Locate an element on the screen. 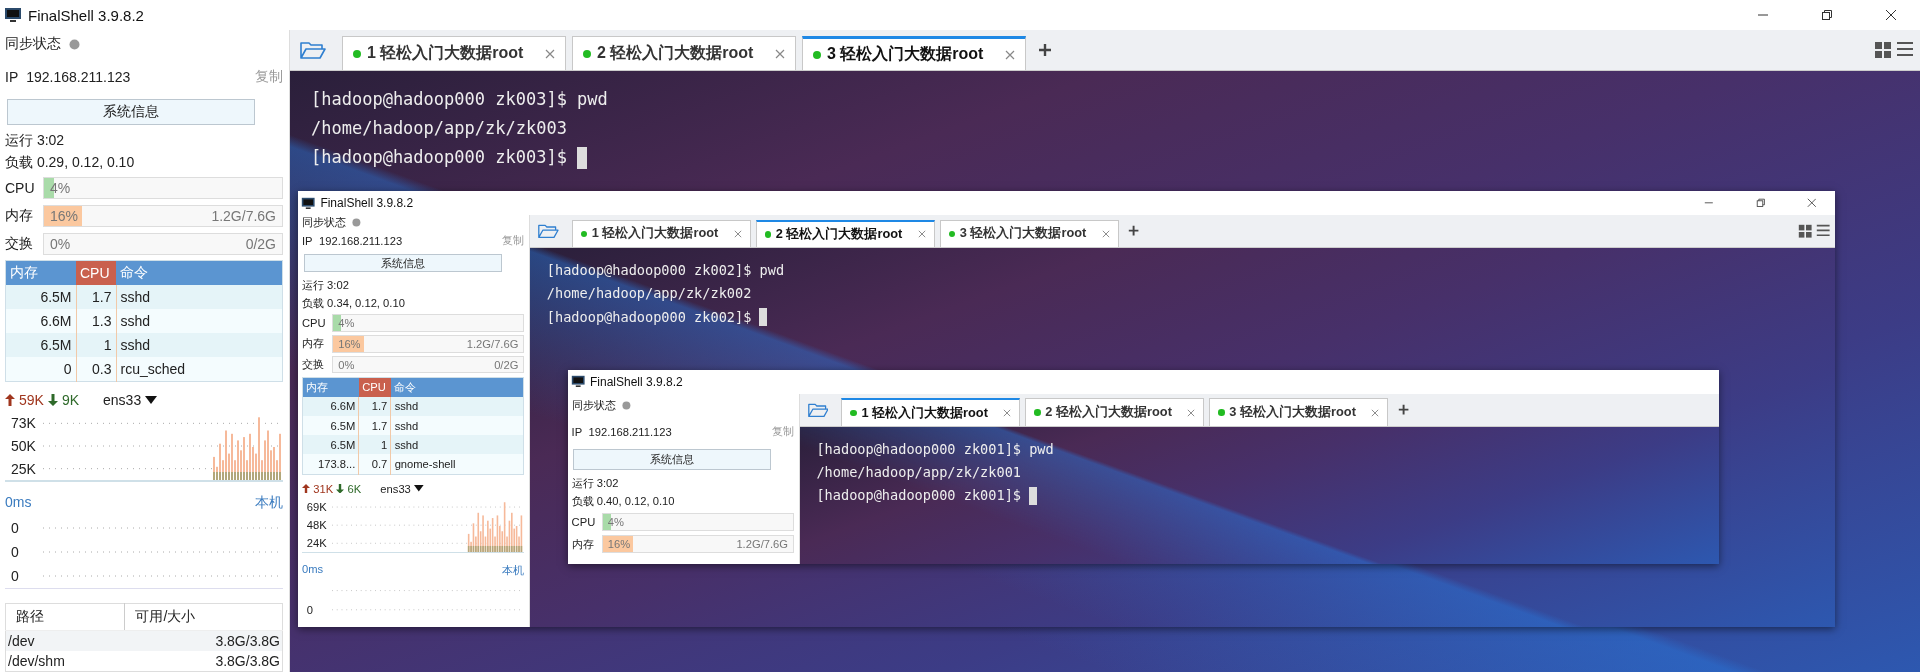 The height and width of the screenshot is (672, 1920). terminal-line: /home/hadoop/app/zk/zk002 is located at coordinates (649, 294).